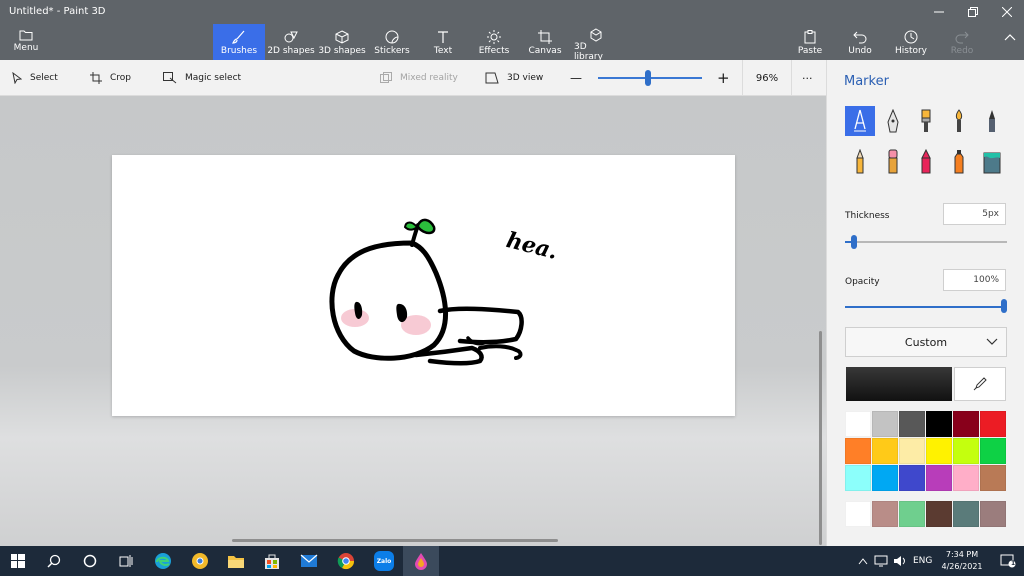 The image size is (1024, 576). Describe the element at coordinates (899, 384) in the screenshot. I see `current-color-preview` at that location.